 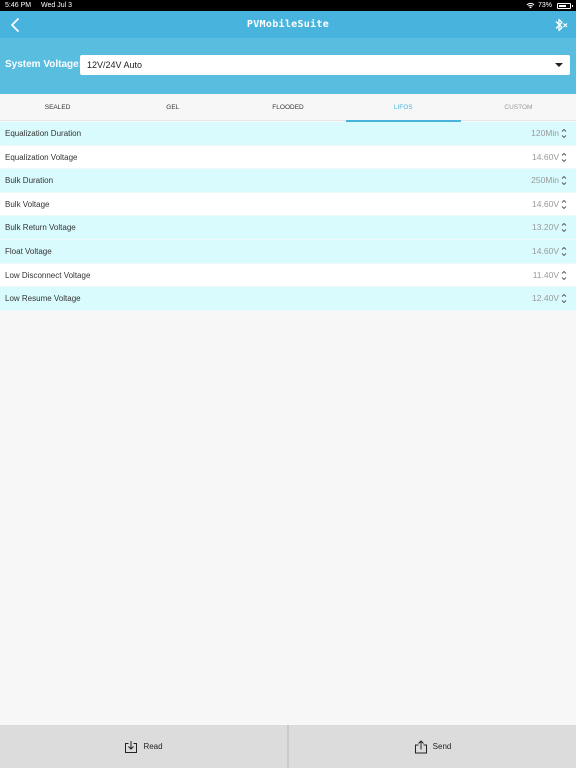 What do you see at coordinates (18, 5) in the screenshot?
I see `status-time: 5:46 PM` at bounding box center [18, 5].